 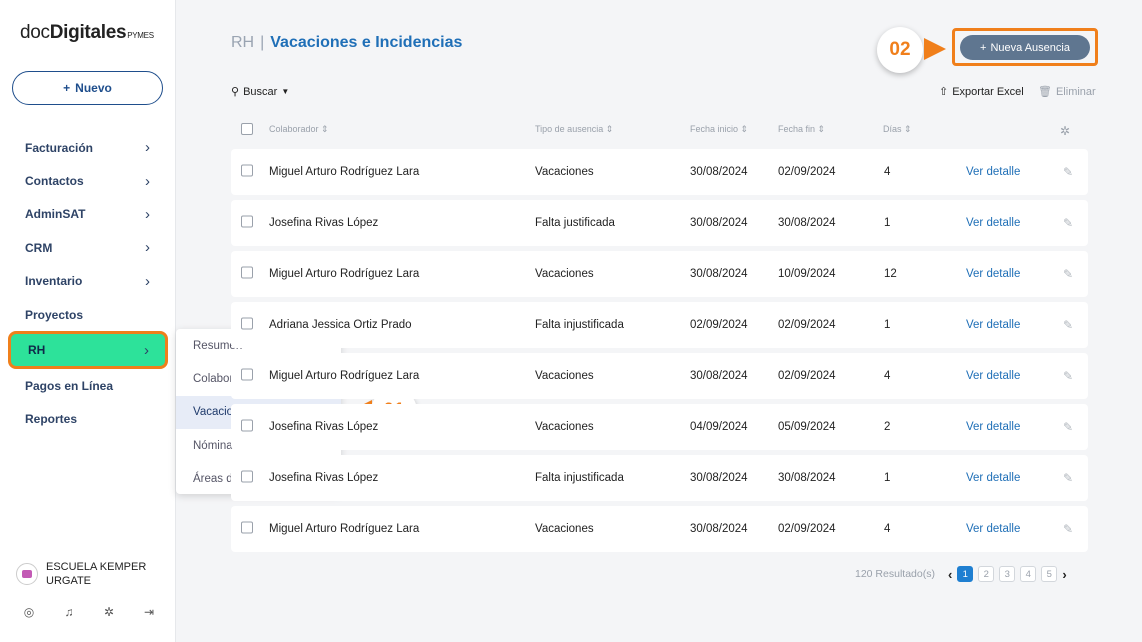 I want to click on cell-end-date: 10/09/2024, so click(x=807, y=274).